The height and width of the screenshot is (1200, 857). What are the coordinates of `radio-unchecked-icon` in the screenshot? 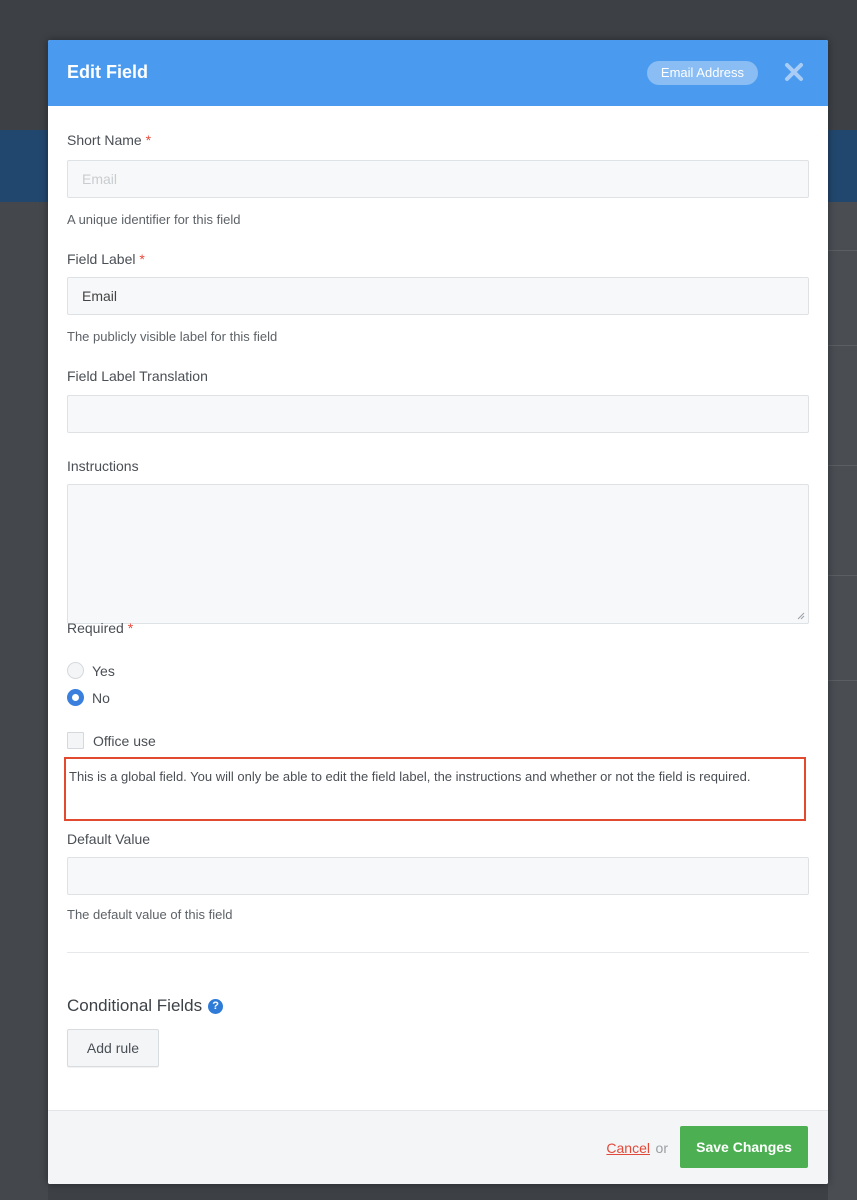 It's located at (75, 670).